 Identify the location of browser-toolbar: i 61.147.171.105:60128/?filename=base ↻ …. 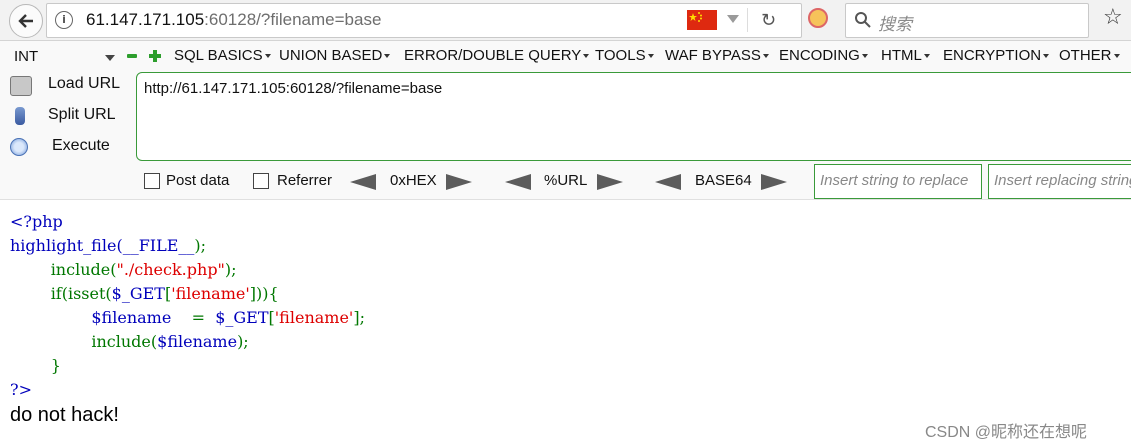
(565, 20).